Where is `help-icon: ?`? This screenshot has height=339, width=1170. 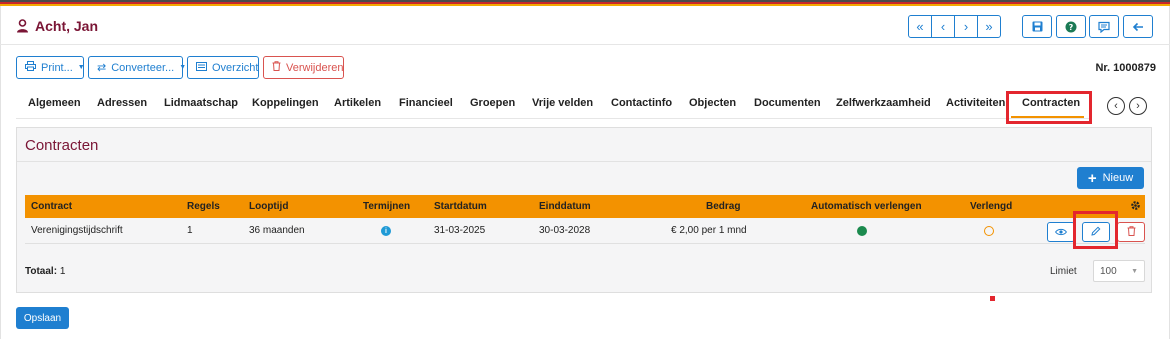 help-icon: ? is located at coordinates (1071, 26).